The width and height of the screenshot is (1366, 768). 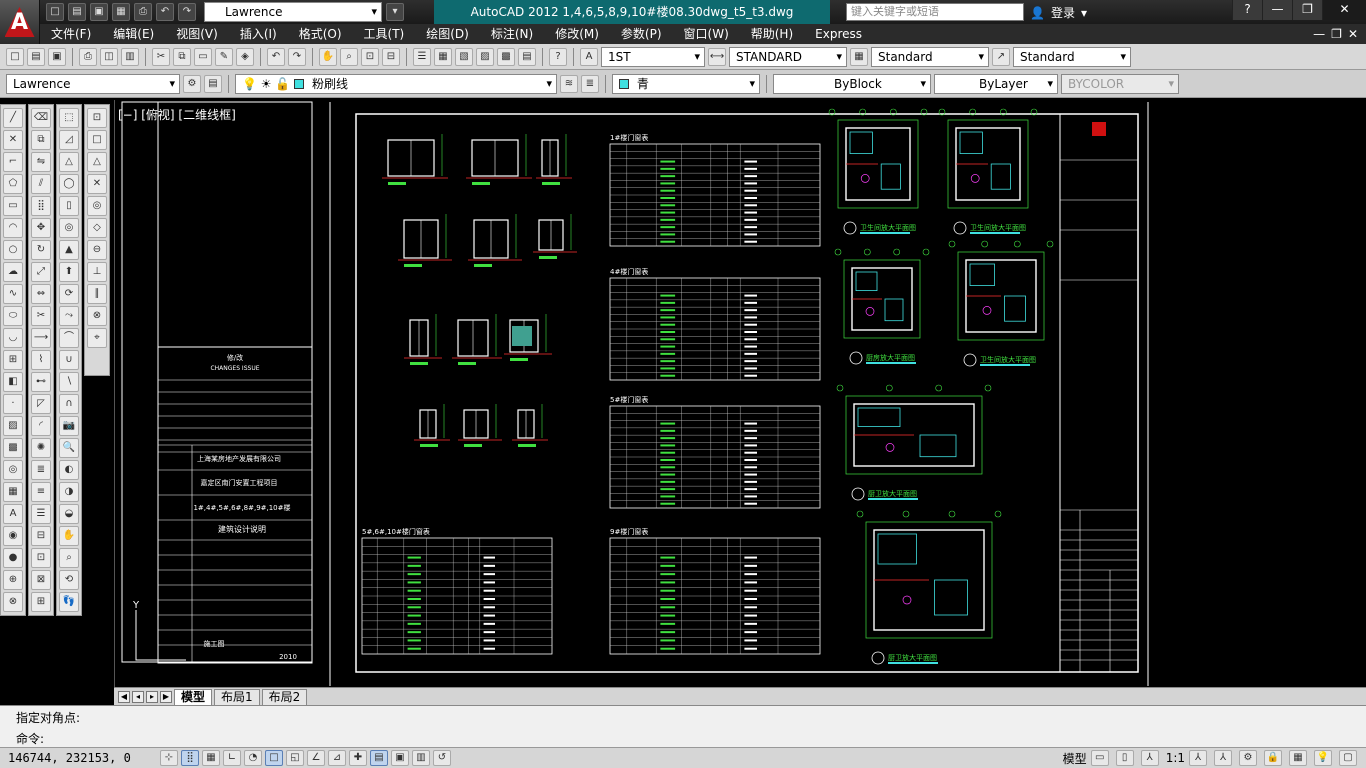 What do you see at coordinates (97, 272) in the screenshot?
I see `snap-perpendicular-icon: ⊥` at bounding box center [97, 272].